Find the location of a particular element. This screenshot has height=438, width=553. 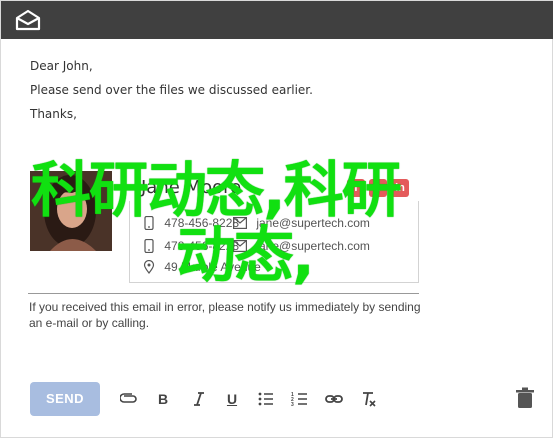

overlay-text-line-2: 动态, is located at coordinates (245, 256).